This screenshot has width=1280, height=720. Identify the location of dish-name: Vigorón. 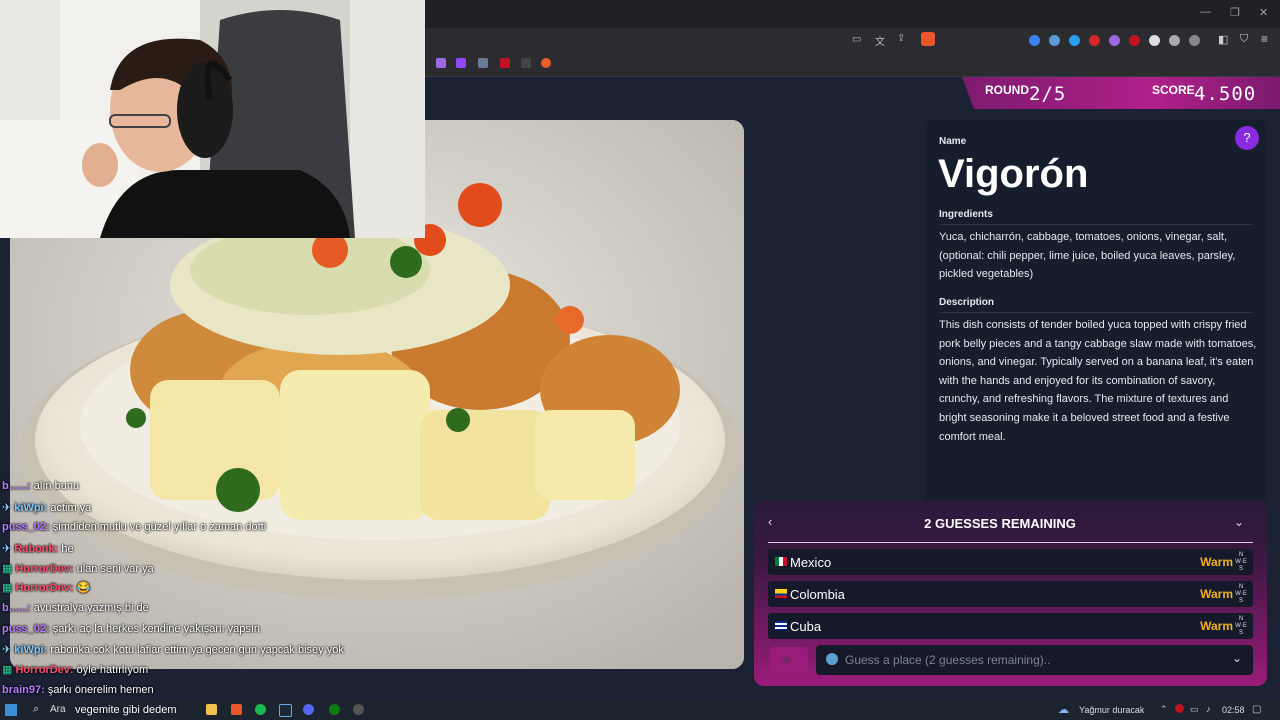
(1013, 174).